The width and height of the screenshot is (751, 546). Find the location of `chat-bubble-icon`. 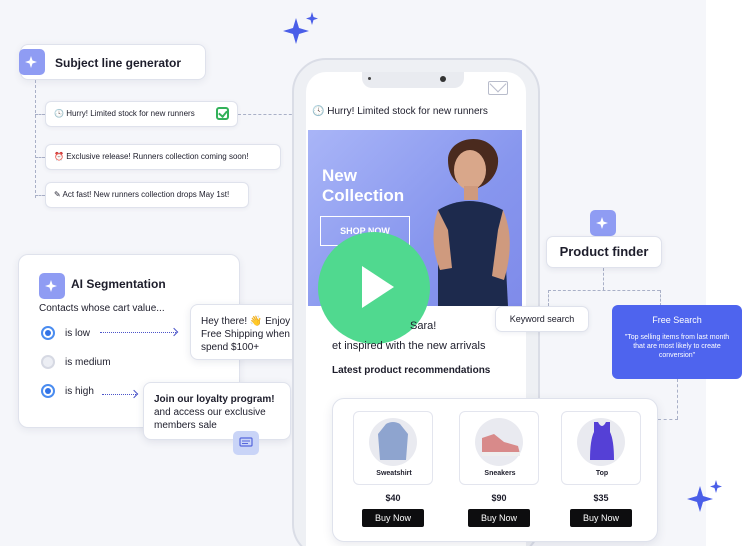

chat-bubble-icon is located at coordinates (246, 443).